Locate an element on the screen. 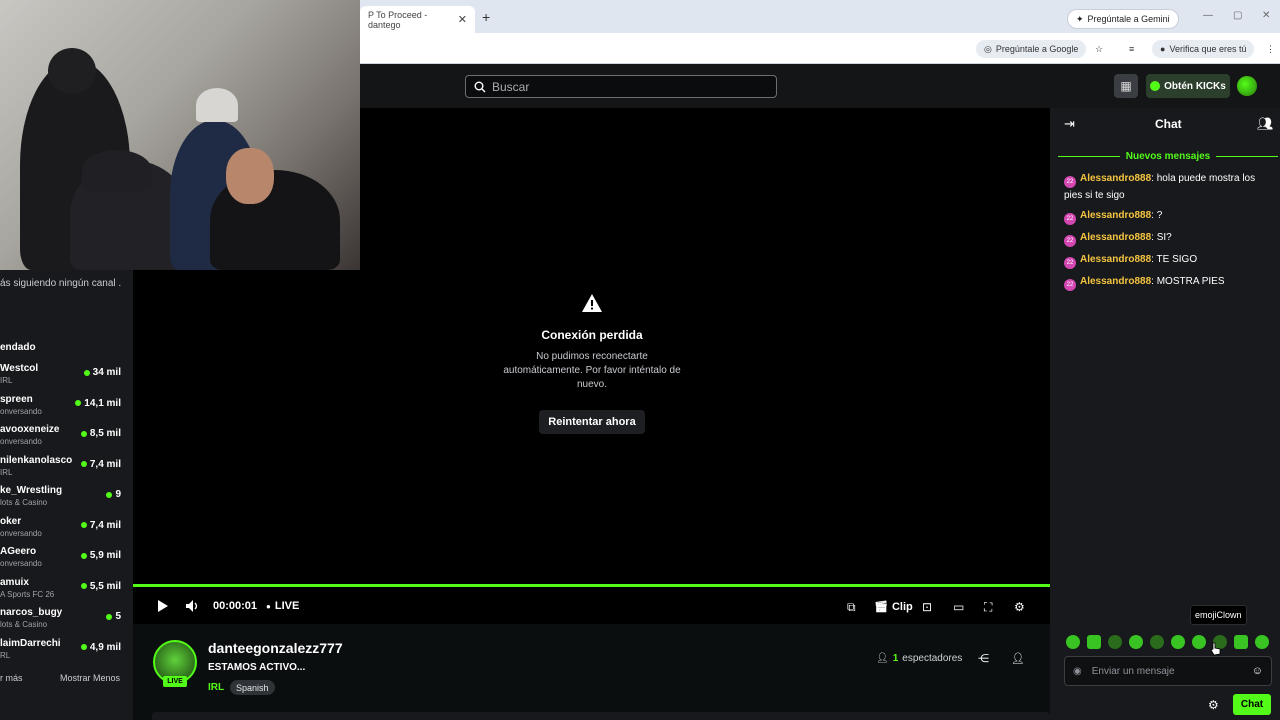 Image resolution: width=1280 pixels, height=720 pixels. emoji-picker-icon: ☺ is located at coordinates (1257, 671).